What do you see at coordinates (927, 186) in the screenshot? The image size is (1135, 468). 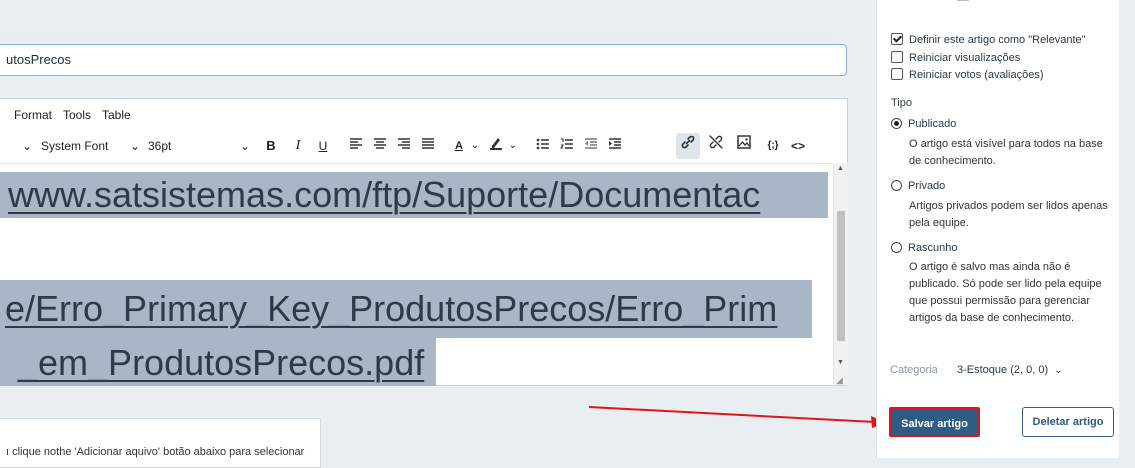 I see `radio-label: Privado` at bounding box center [927, 186].